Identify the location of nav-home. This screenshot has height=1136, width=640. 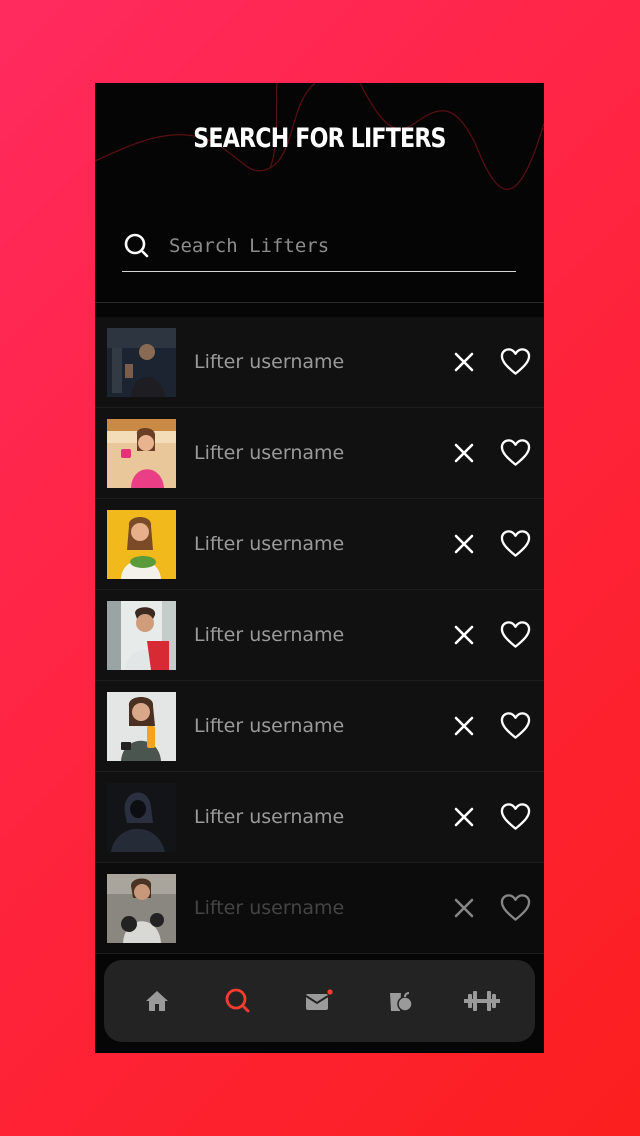
(157, 1001).